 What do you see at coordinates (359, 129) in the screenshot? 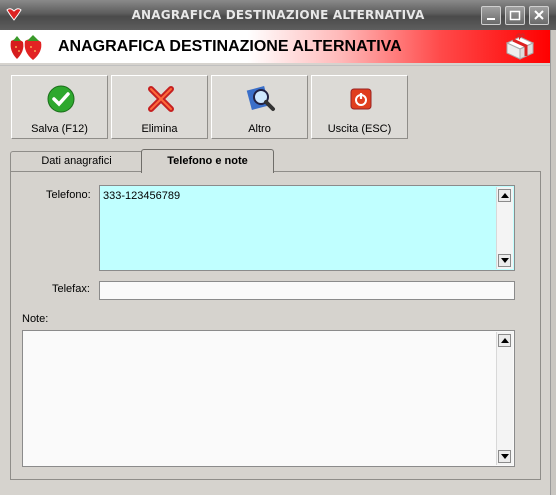
I see `exit-label: Uscita (ESC)` at bounding box center [359, 129].